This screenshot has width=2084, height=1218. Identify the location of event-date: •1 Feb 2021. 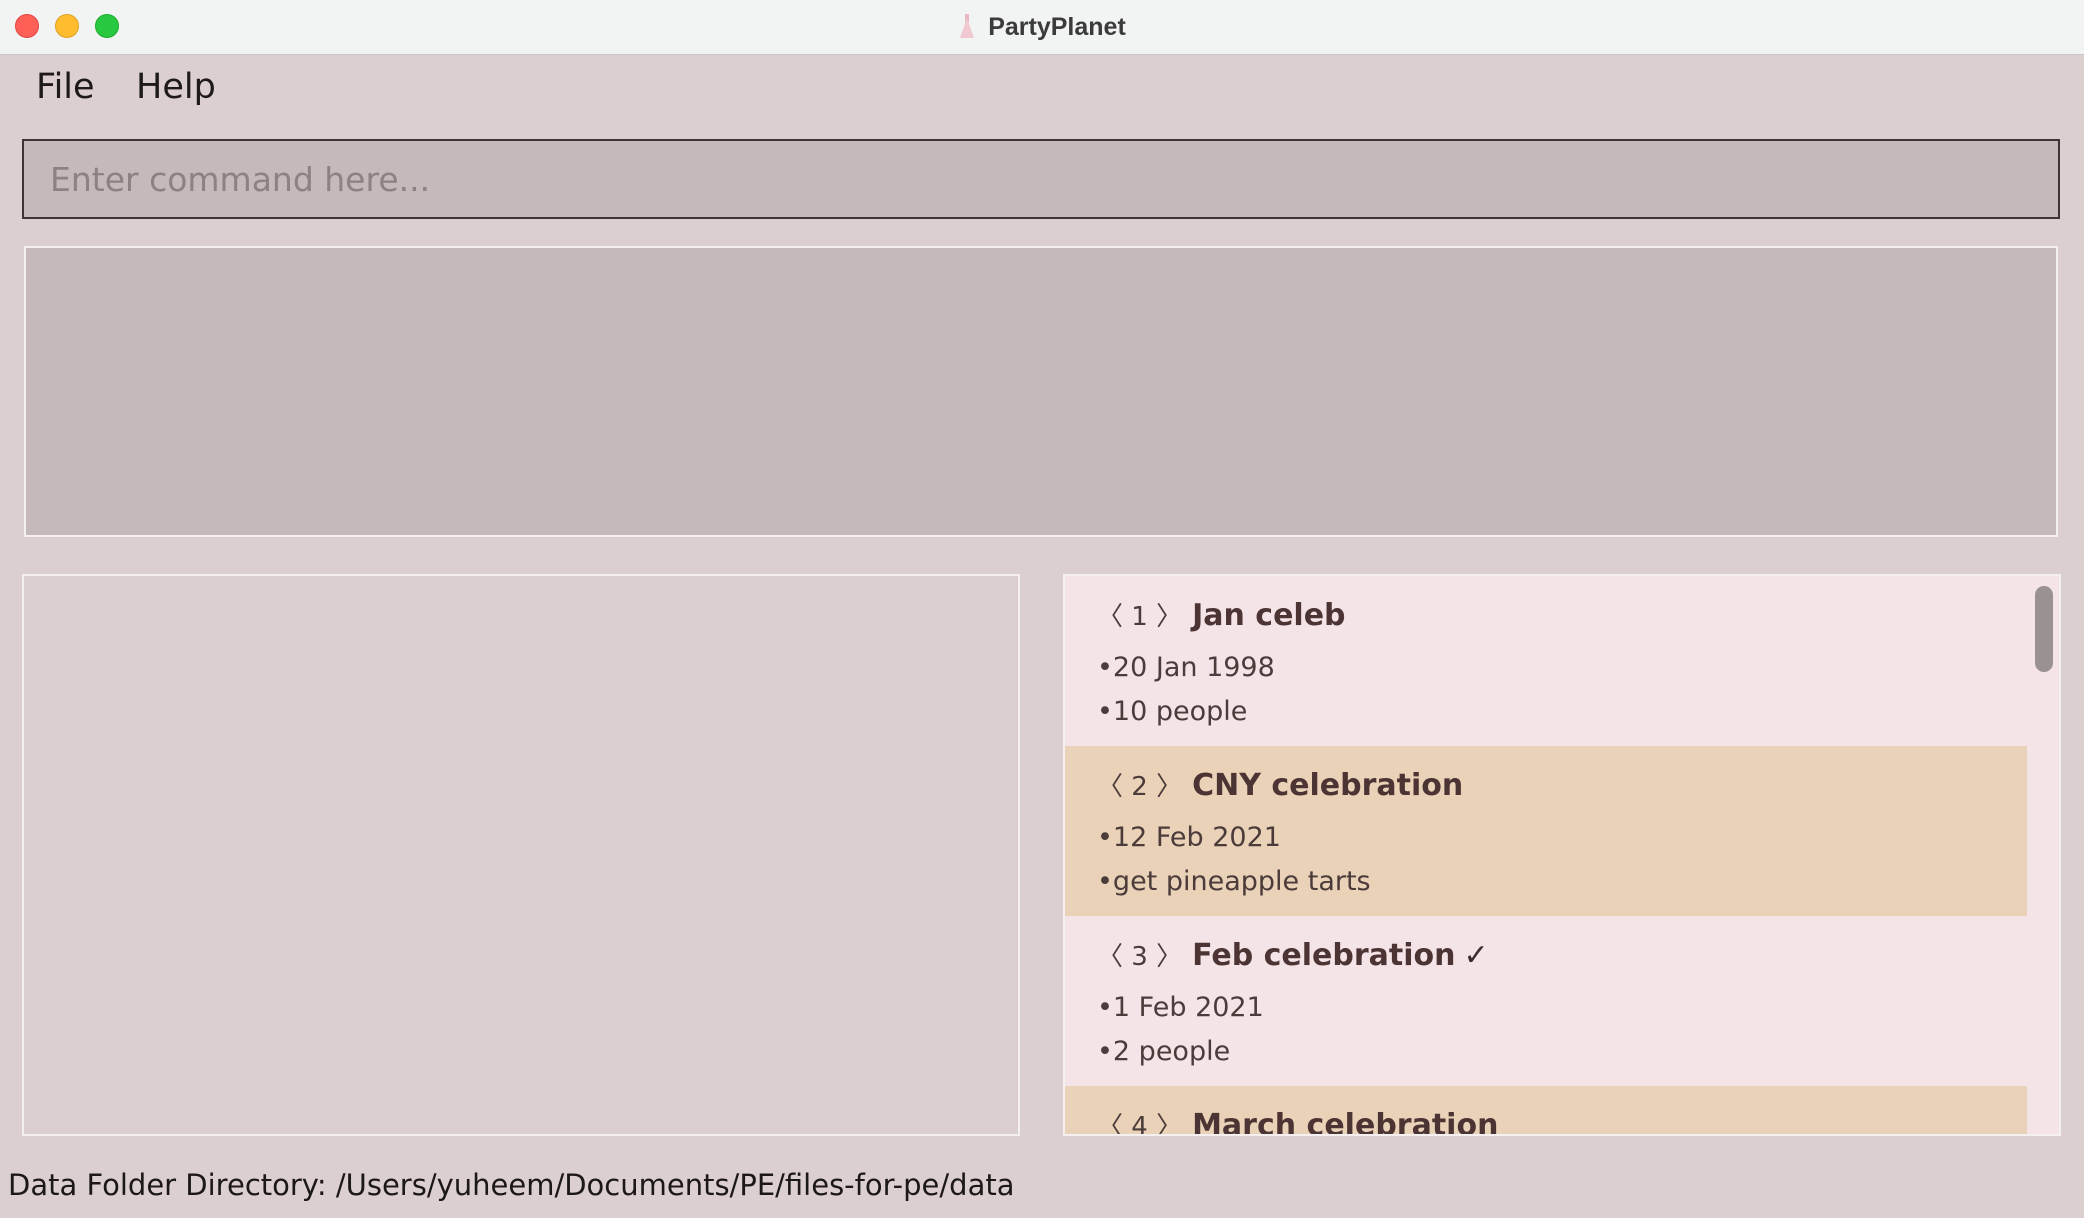
(1180, 1007).